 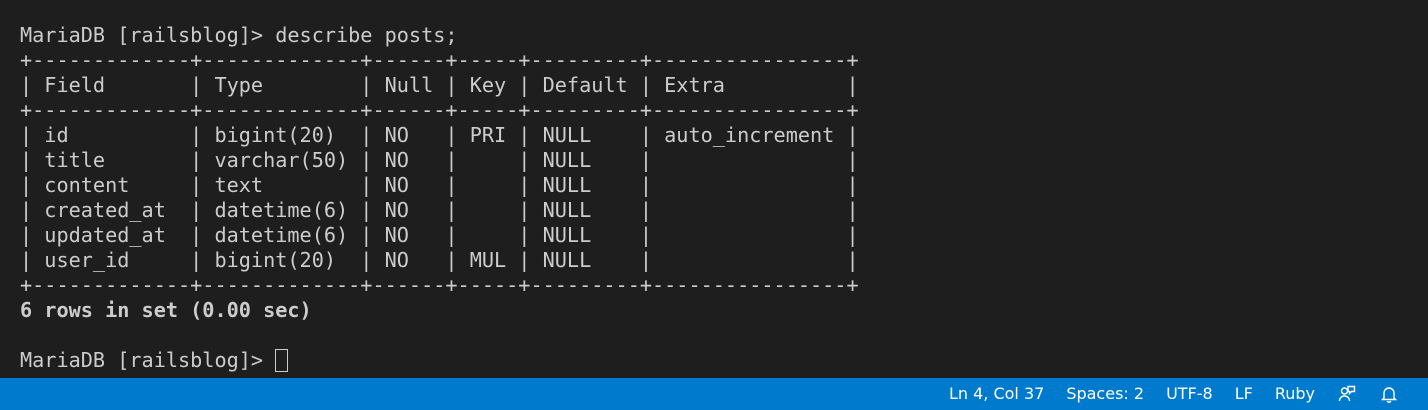 I want to click on feedback-button, so click(x=1347, y=394).